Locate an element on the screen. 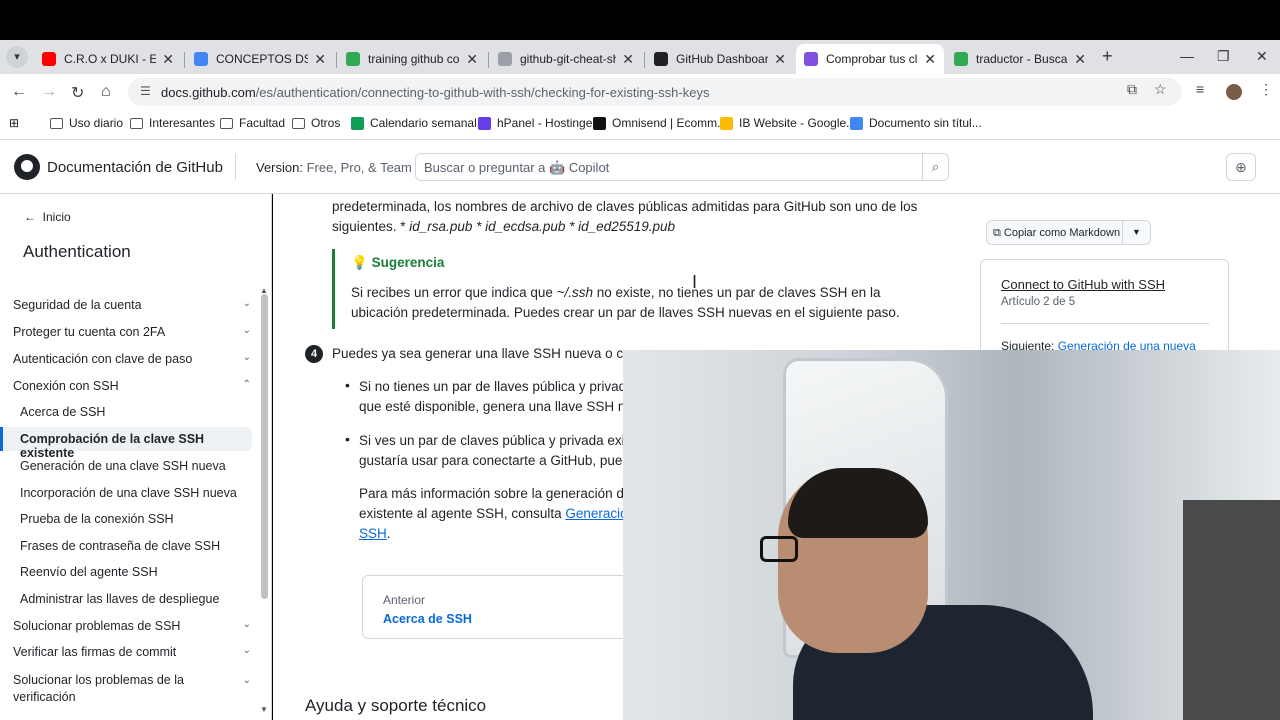  profile-avatar is located at coordinates (1234, 92).